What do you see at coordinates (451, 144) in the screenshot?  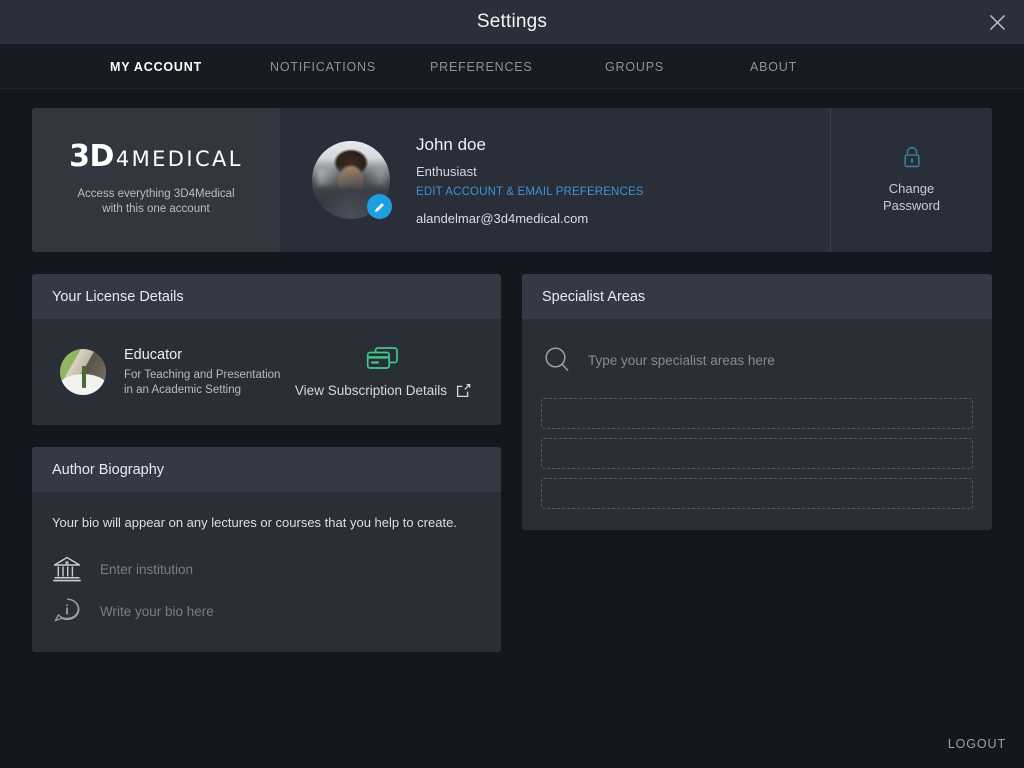 I see `profile-name: John doe` at bounding box center [451, 144].